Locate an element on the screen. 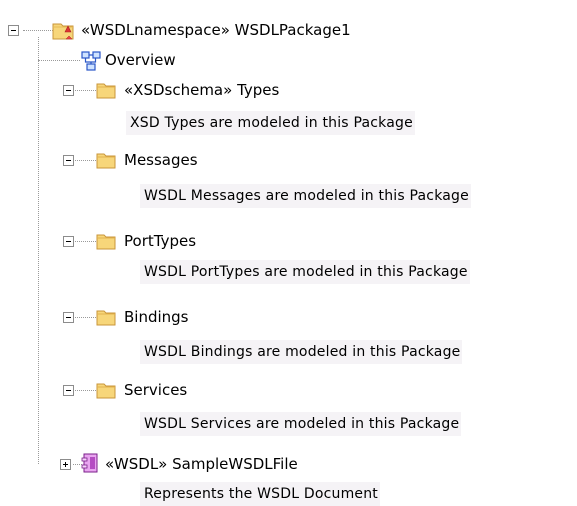  tree-connector-bindings is located at coordinates (84, 317).